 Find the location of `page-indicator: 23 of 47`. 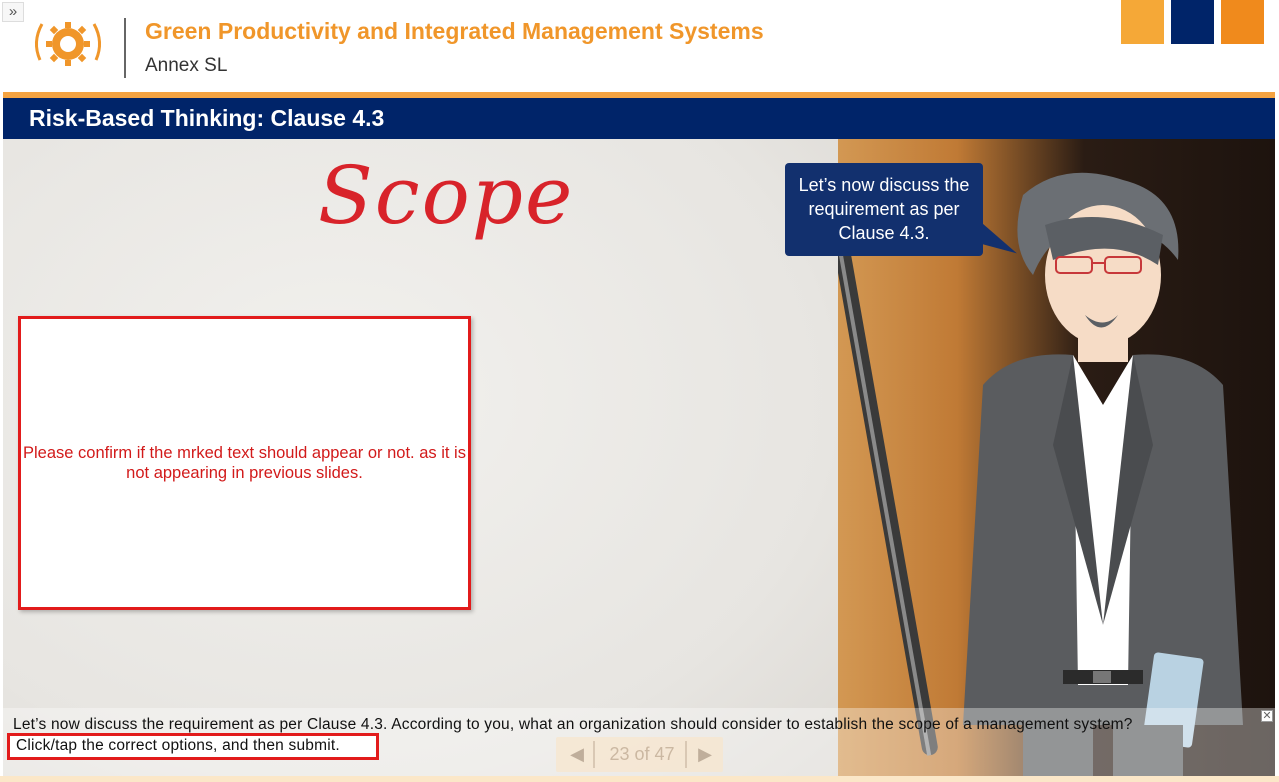

page-indicator: 23 of 47 is located at coordinates (642, 754).